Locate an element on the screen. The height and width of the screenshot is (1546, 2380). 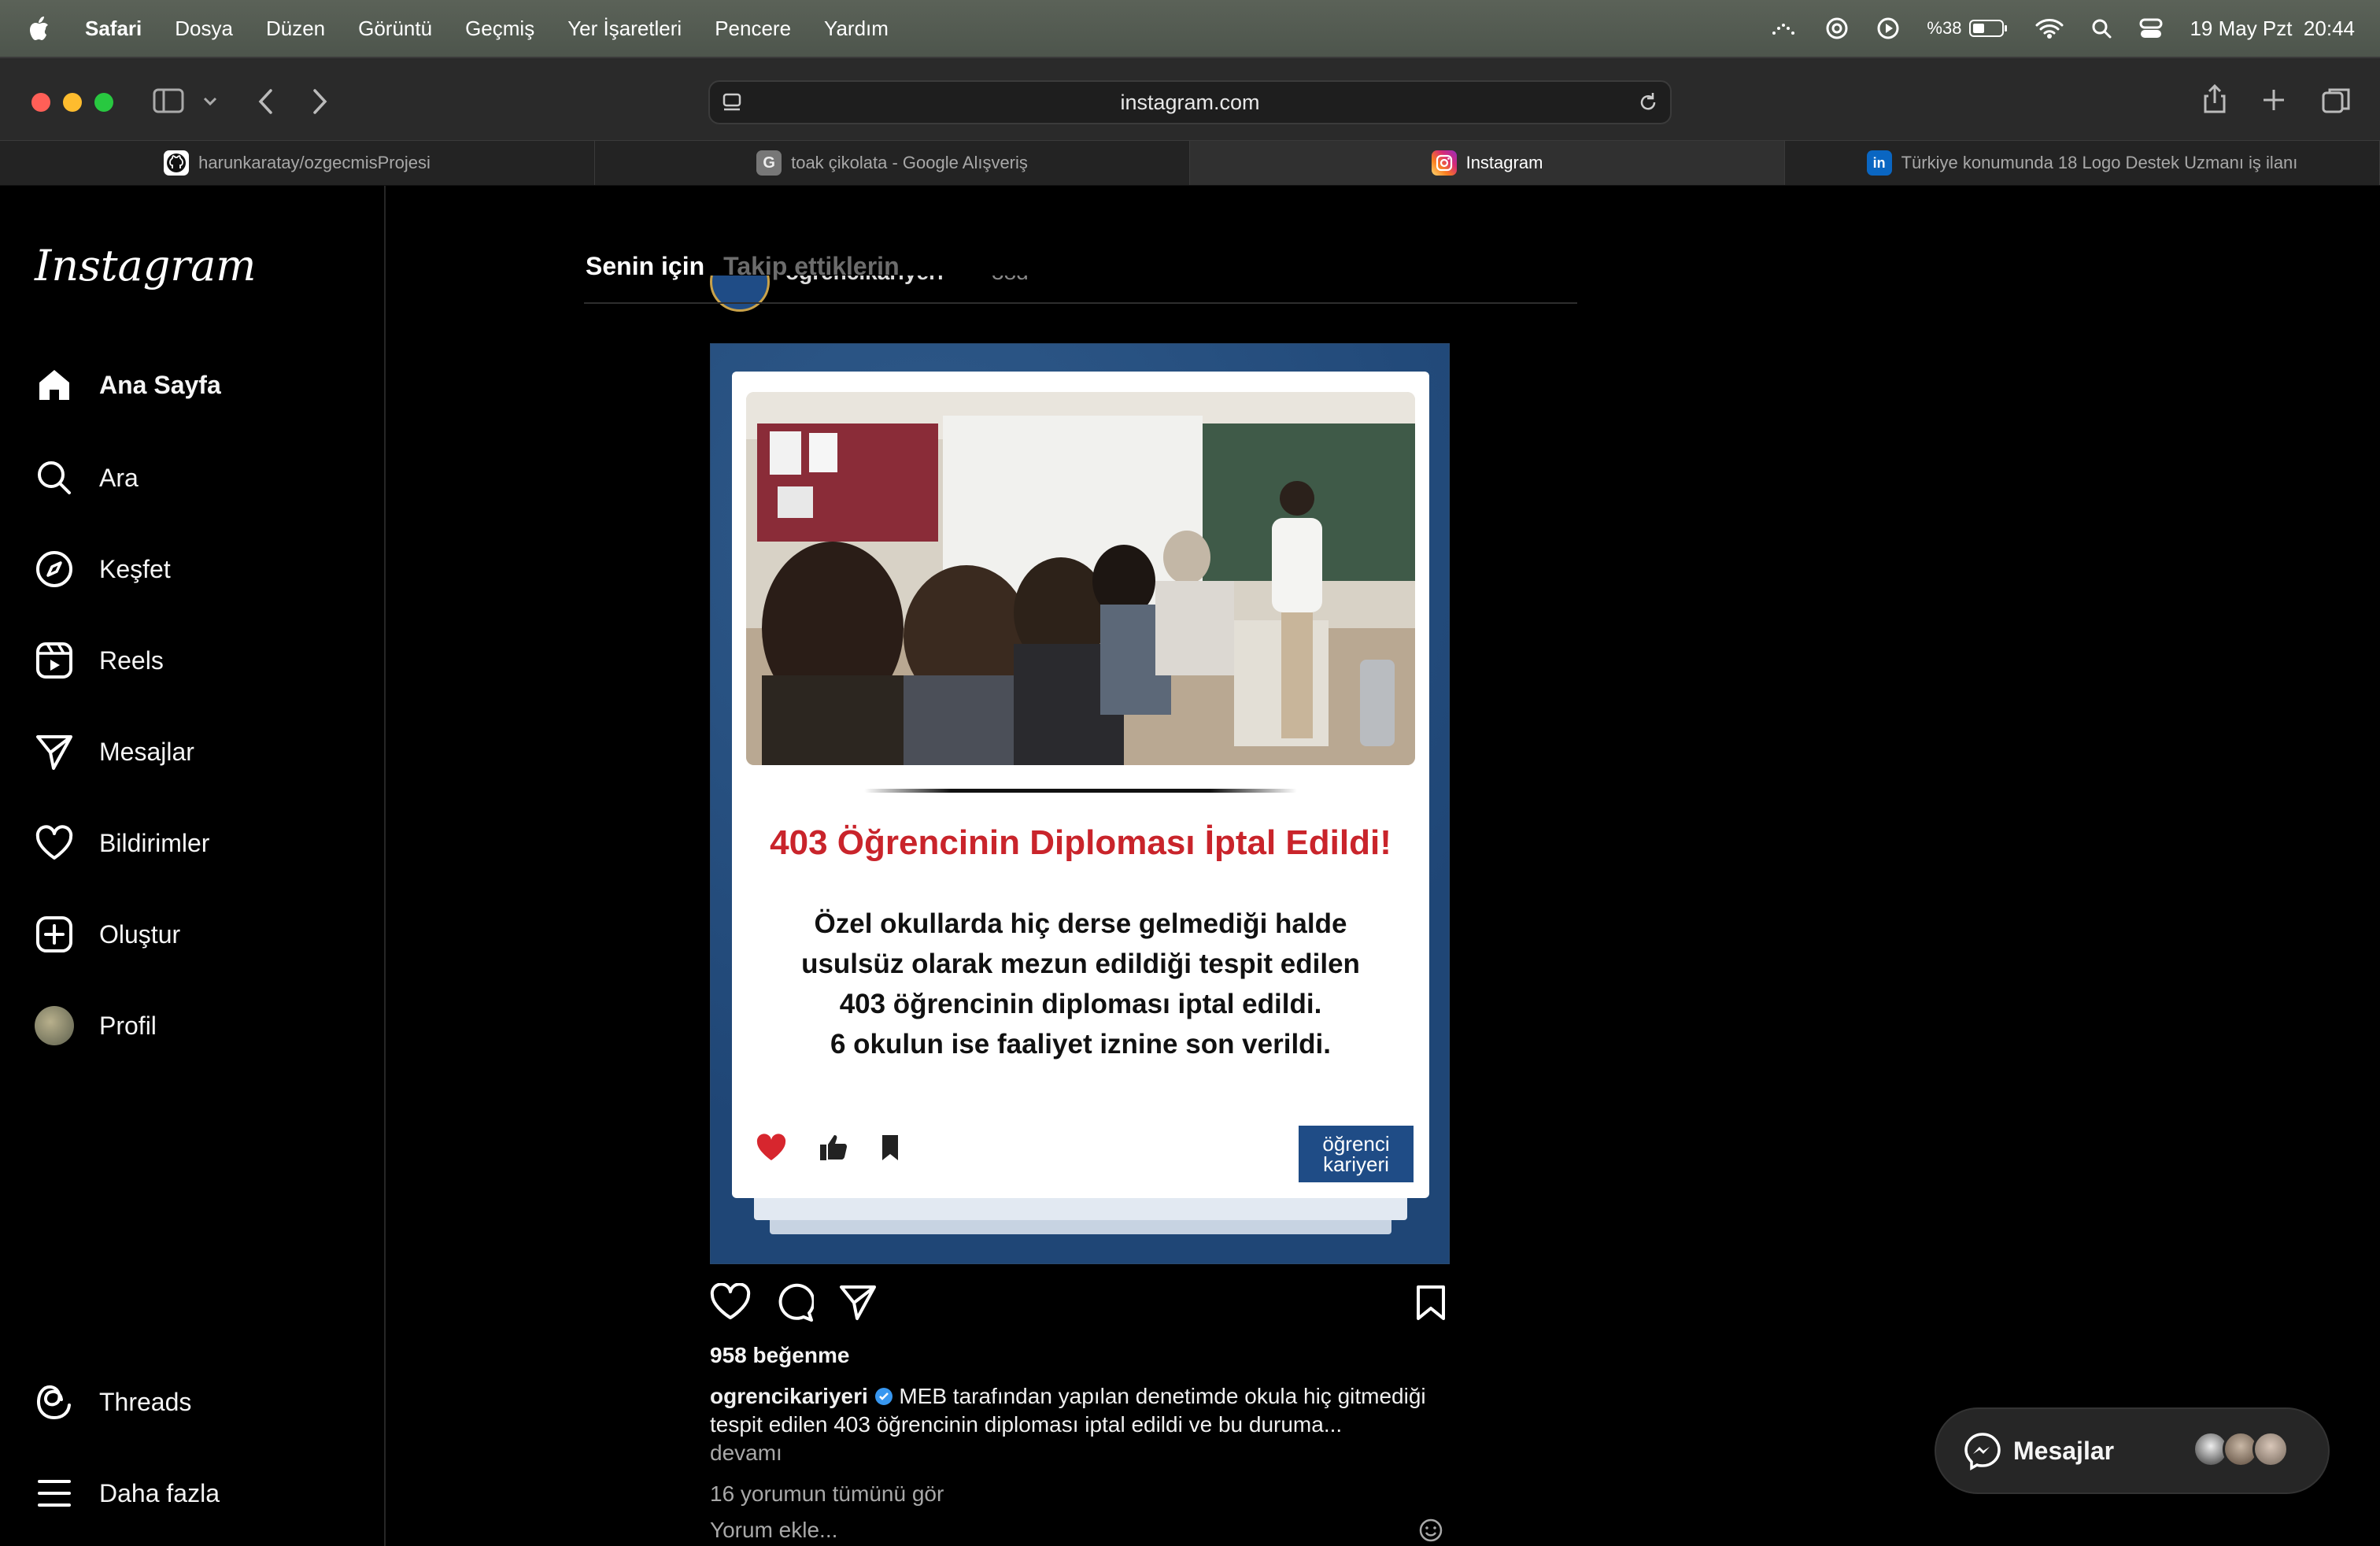
feed-tabs: Senin için Takip ettiklerin is located at coordinates (743, 266).